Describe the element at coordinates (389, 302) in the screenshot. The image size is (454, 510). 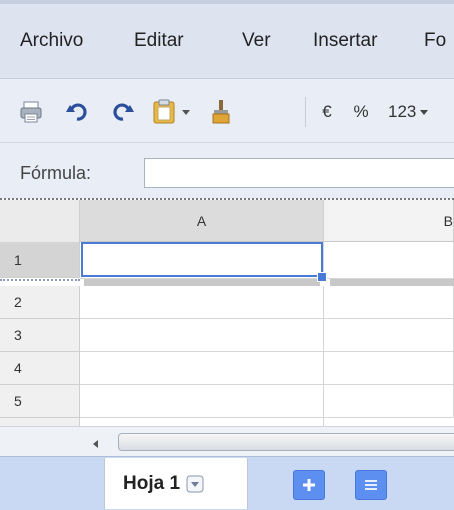
I see `cell-b2` at that location.